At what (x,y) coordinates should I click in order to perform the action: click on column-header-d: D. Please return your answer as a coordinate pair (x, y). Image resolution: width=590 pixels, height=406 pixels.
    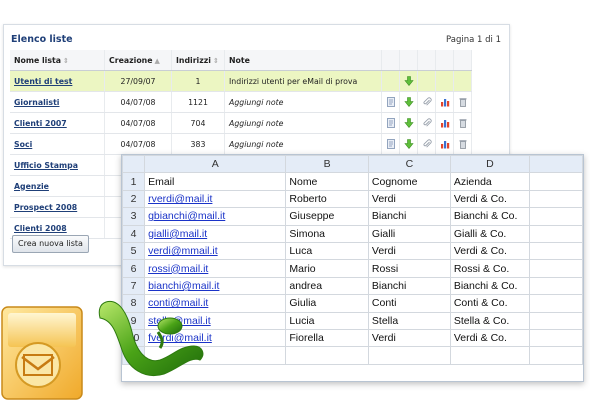
    Looking at the image, I should click on (490, 164).